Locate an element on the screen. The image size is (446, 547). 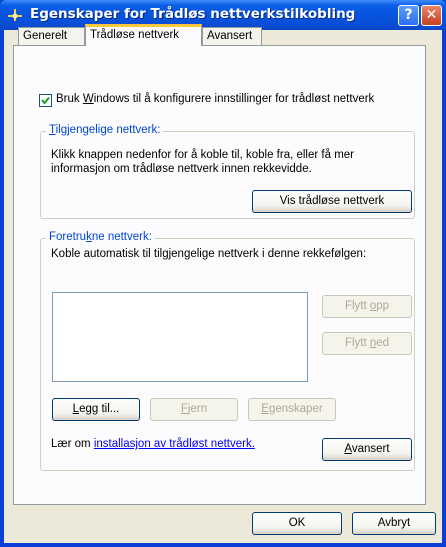
tab-tradlose-nettverk: Trådløse nettverk is located at coordinates (143, 35).